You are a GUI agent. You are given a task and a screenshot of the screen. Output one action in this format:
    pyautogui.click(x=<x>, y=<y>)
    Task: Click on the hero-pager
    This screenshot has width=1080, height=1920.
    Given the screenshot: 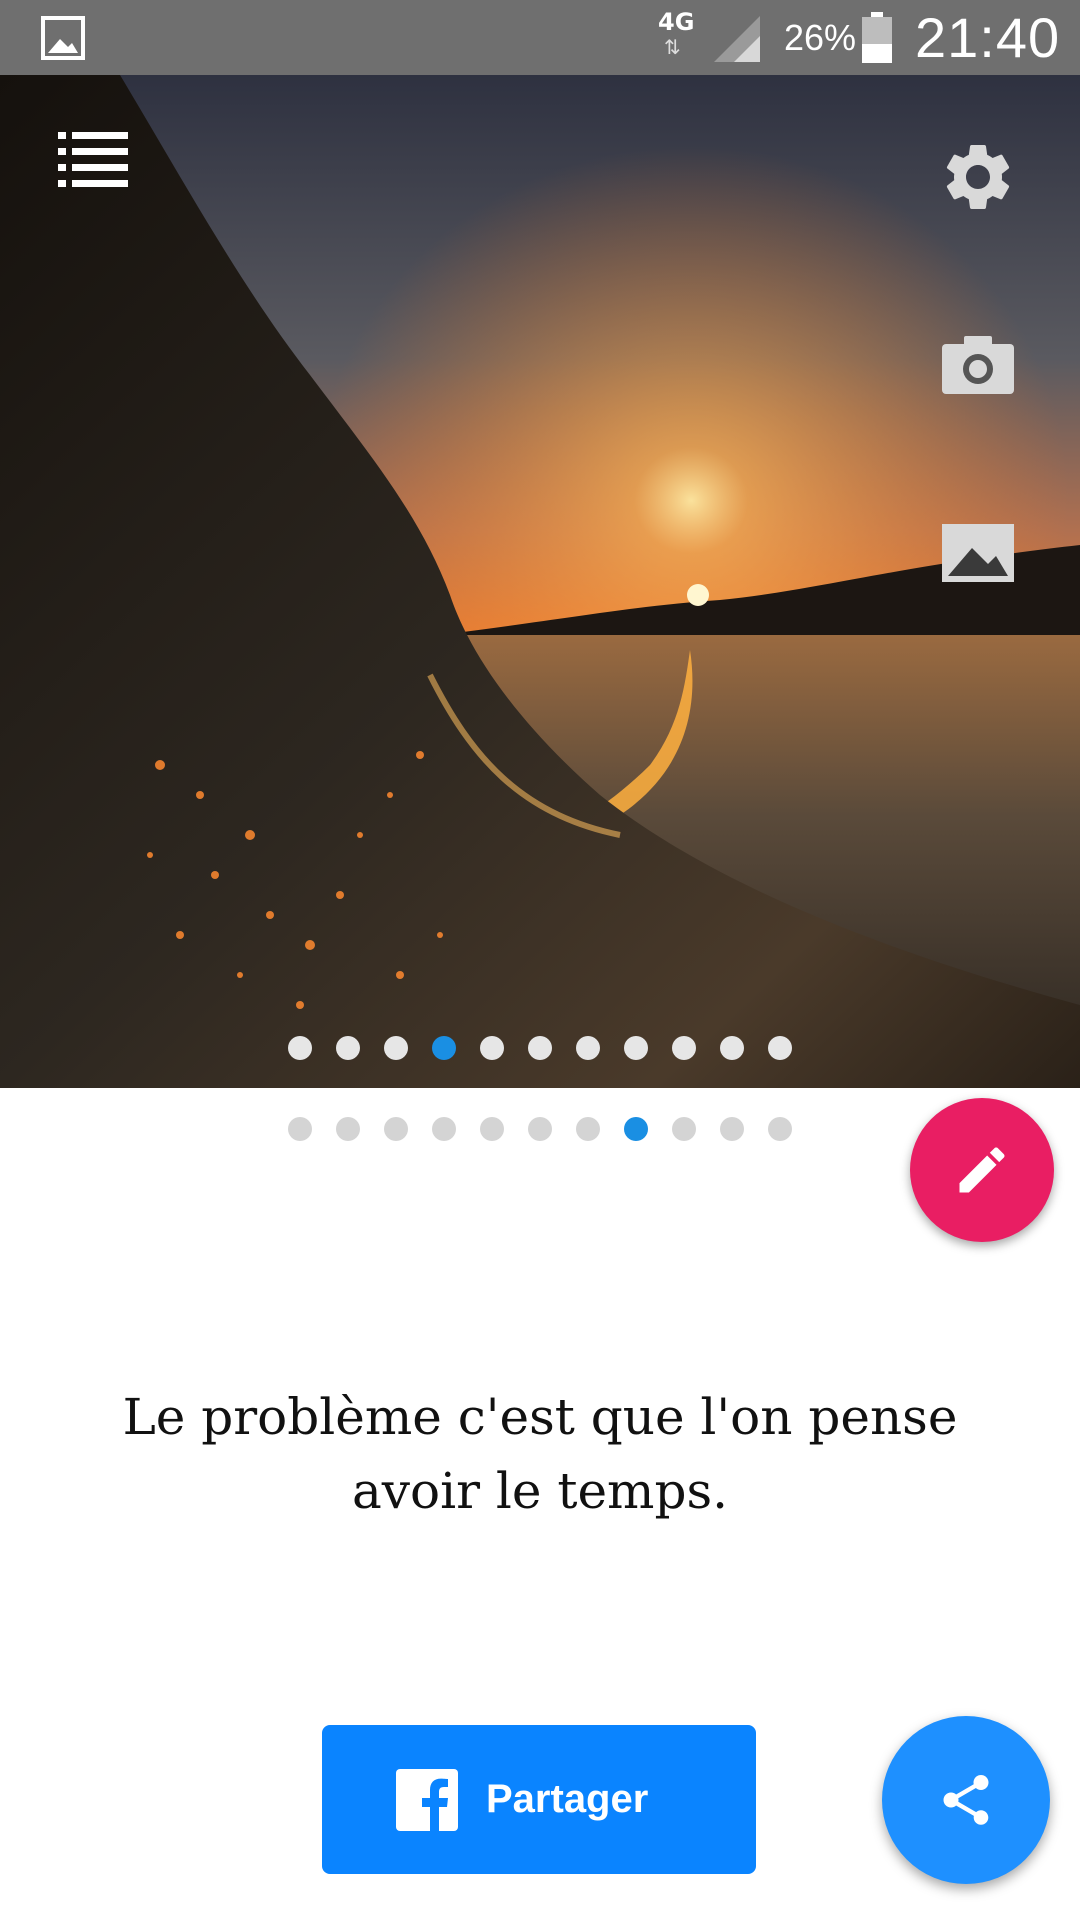 What is the action you would take?
    pyautogui.click(x=540, y=1048)
    